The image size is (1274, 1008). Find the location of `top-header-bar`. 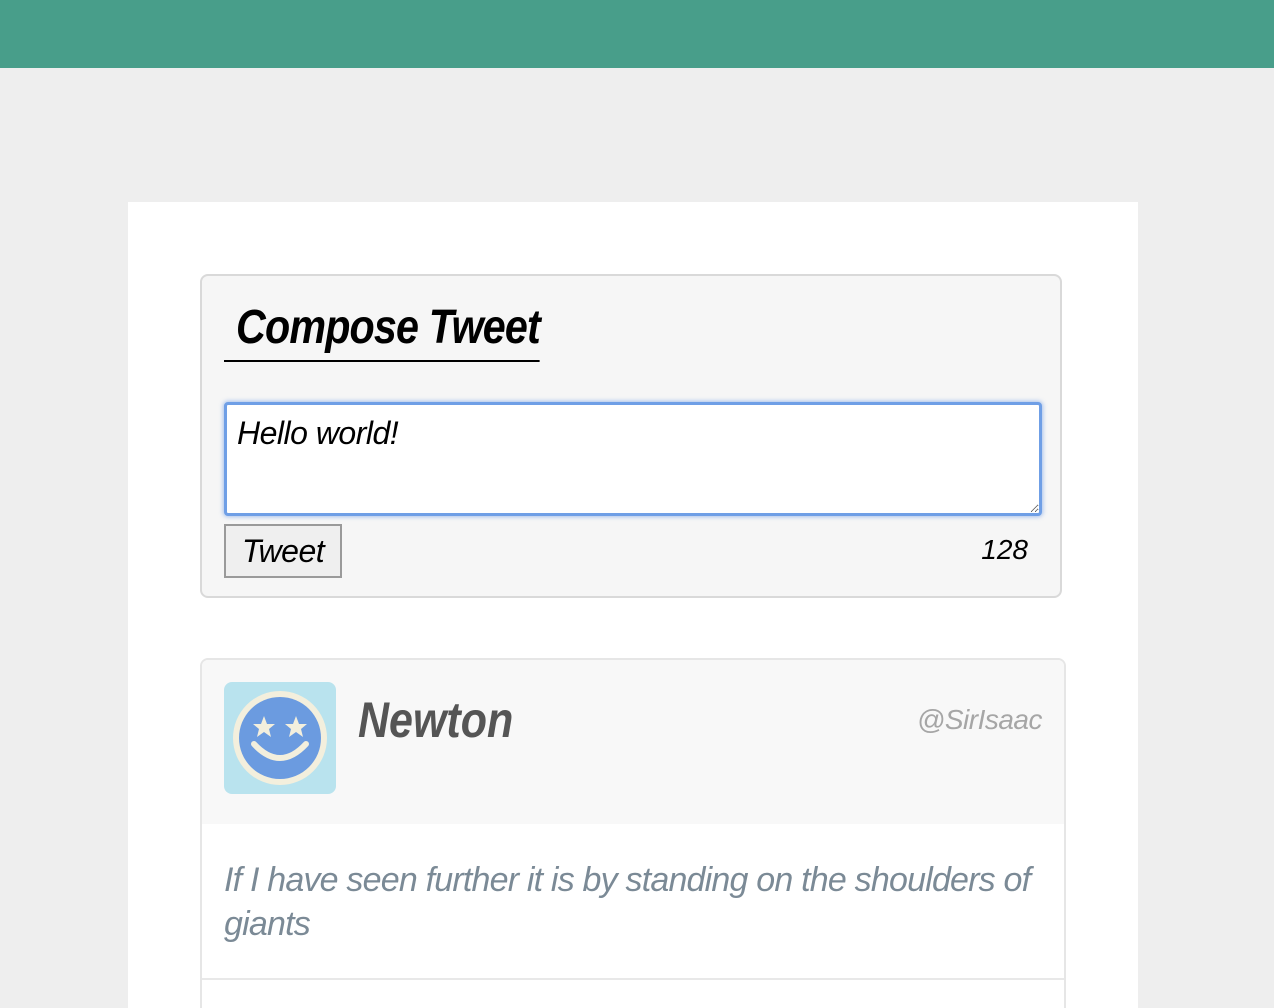

top-header-bar is located at coordinates (637, 34).